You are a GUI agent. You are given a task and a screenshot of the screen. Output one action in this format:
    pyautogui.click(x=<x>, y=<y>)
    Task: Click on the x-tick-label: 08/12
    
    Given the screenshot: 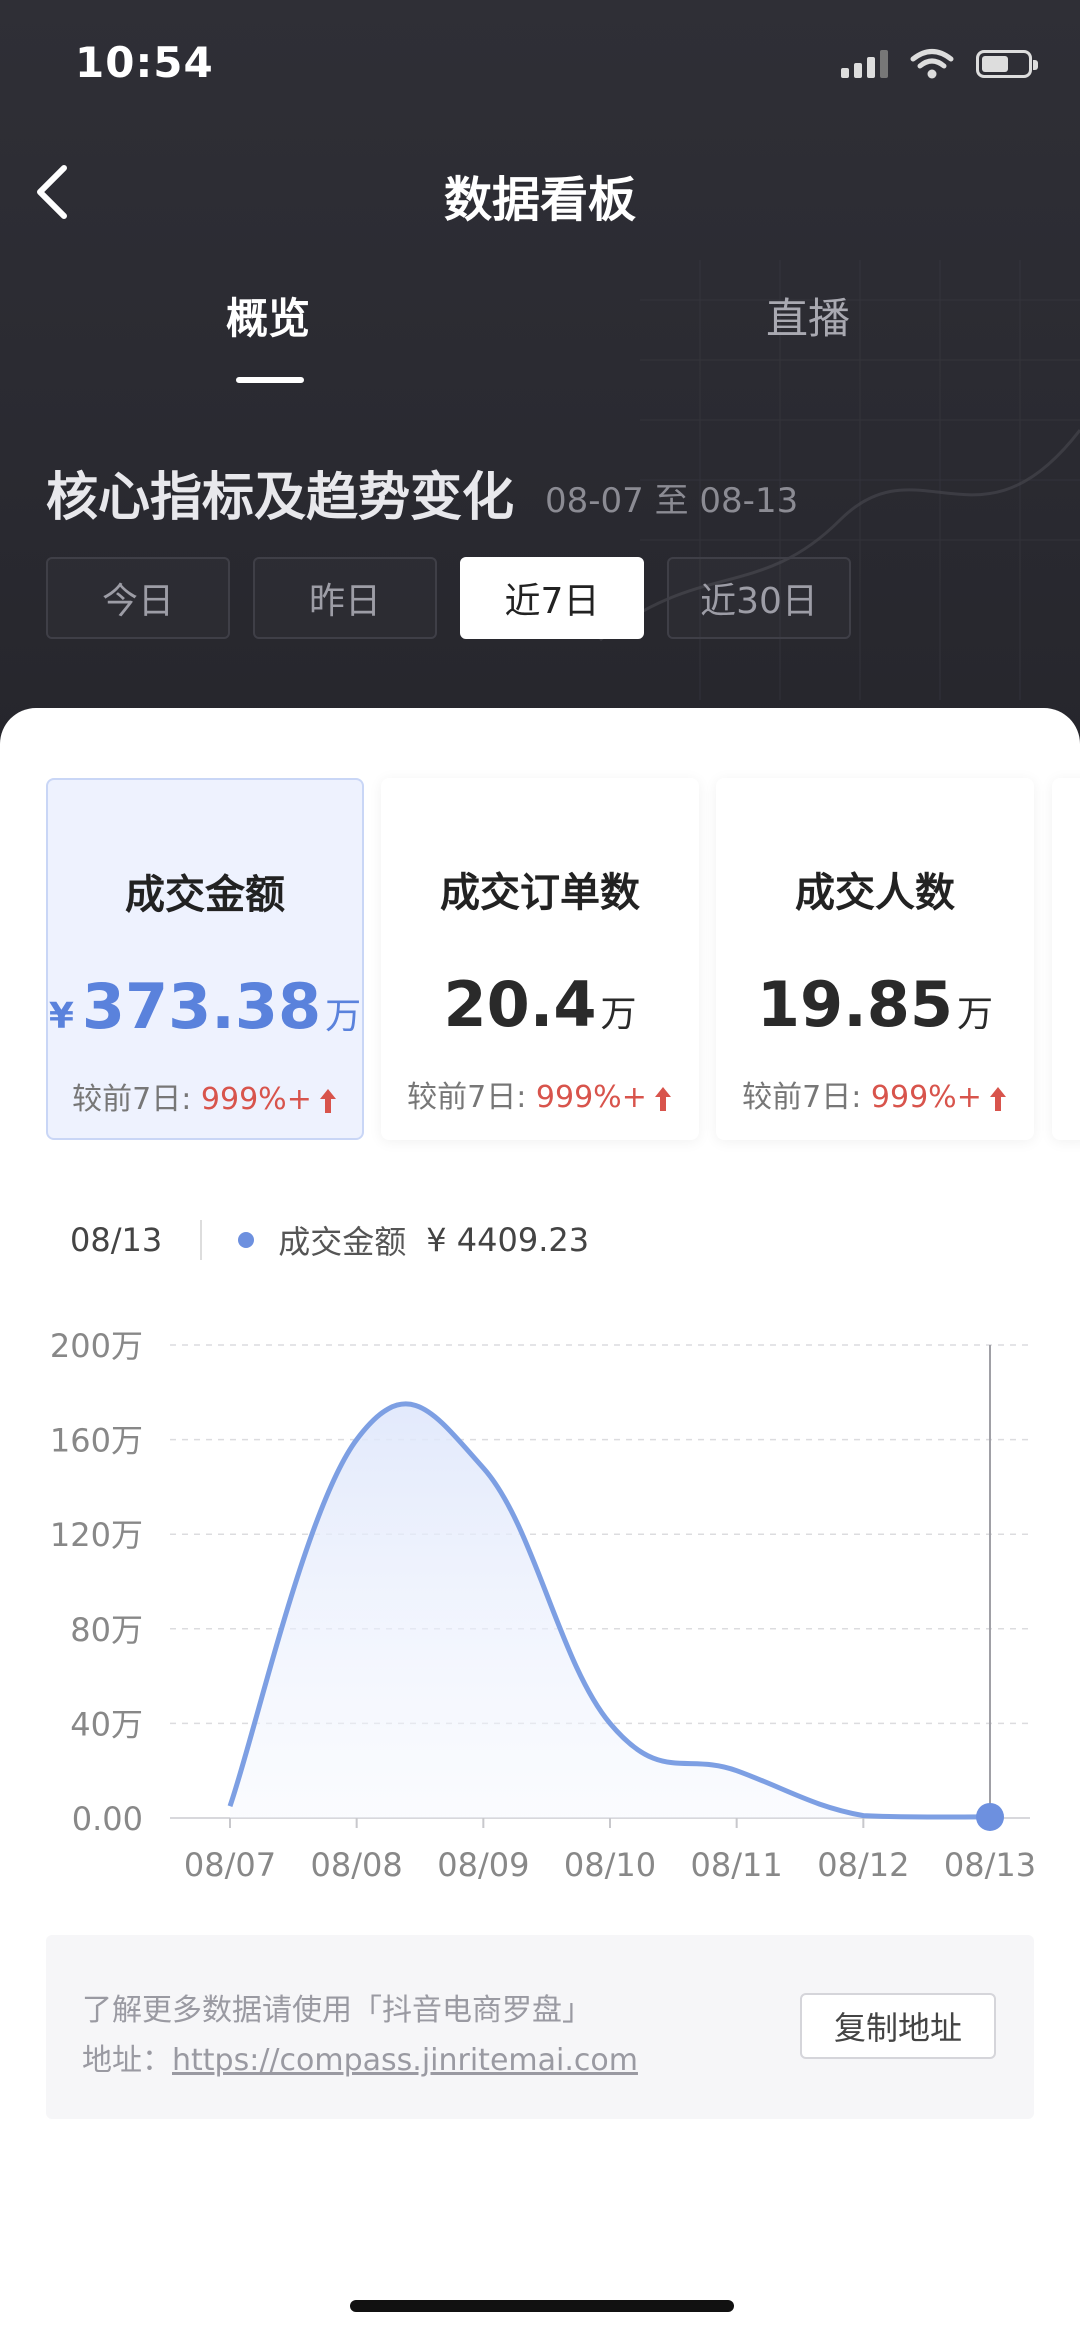 What is the action you would take?
    pyautogui.click(x=863, y=1865)
    